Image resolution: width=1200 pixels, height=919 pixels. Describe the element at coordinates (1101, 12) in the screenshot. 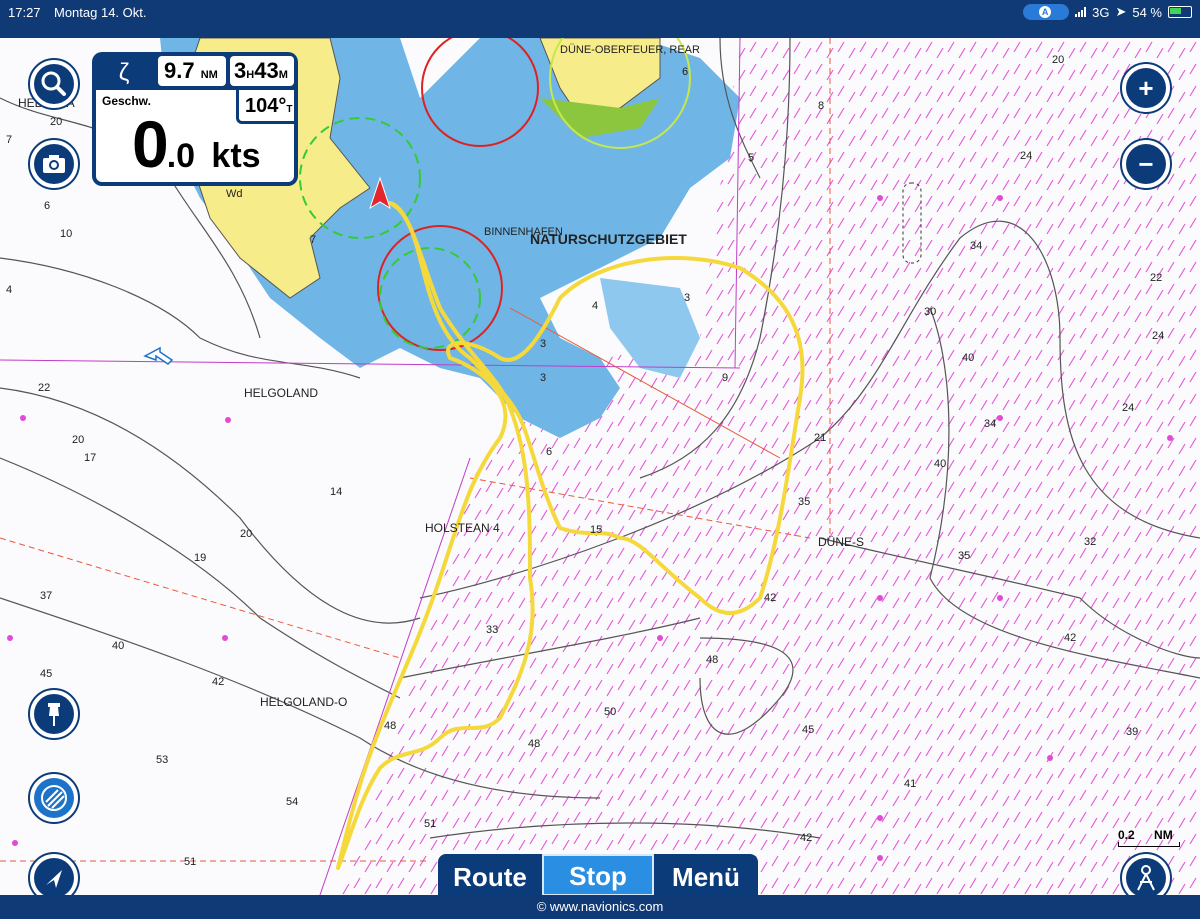

I see `network-label: 3G` at that location.